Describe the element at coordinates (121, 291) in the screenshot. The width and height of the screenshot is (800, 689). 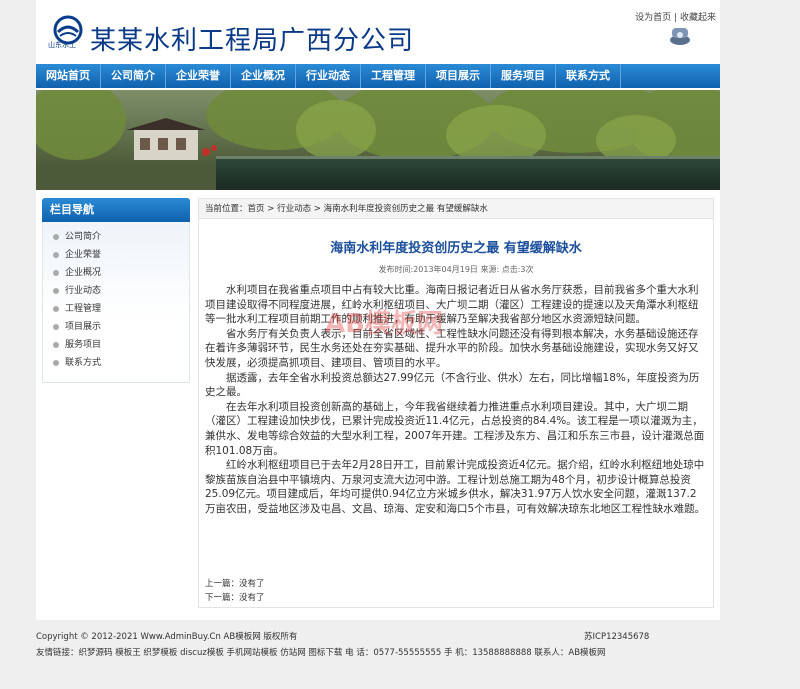
I see `sidebar-item-industry-news: 行业动态` at that location.